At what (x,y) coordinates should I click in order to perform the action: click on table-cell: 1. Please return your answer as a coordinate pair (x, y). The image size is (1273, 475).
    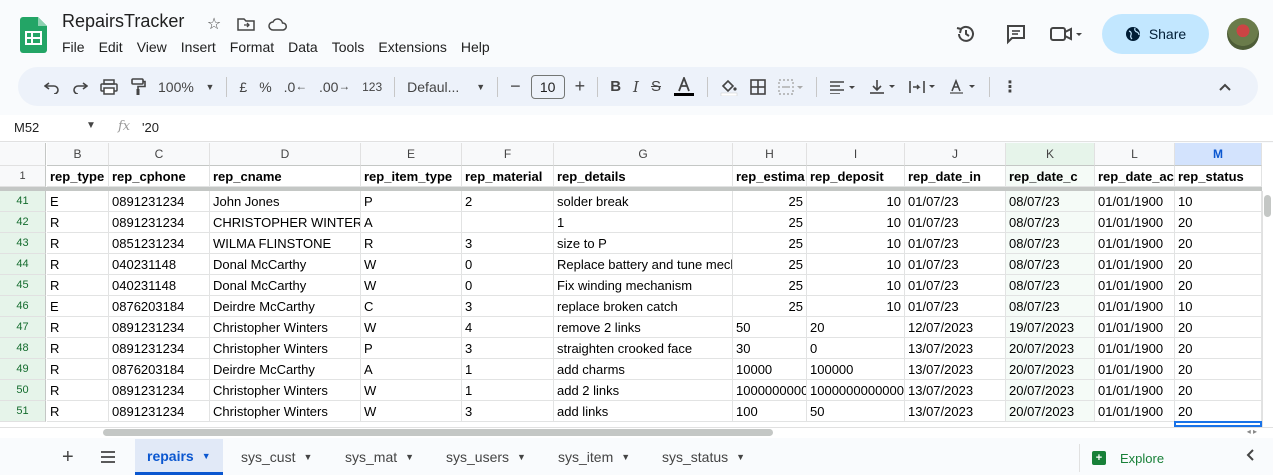
    Looking at the image, I should click on (508, 390).